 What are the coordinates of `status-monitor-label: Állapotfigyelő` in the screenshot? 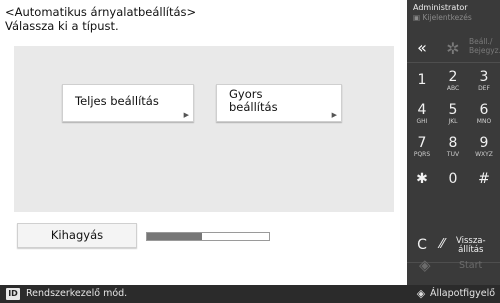 It's located at (463, 293).